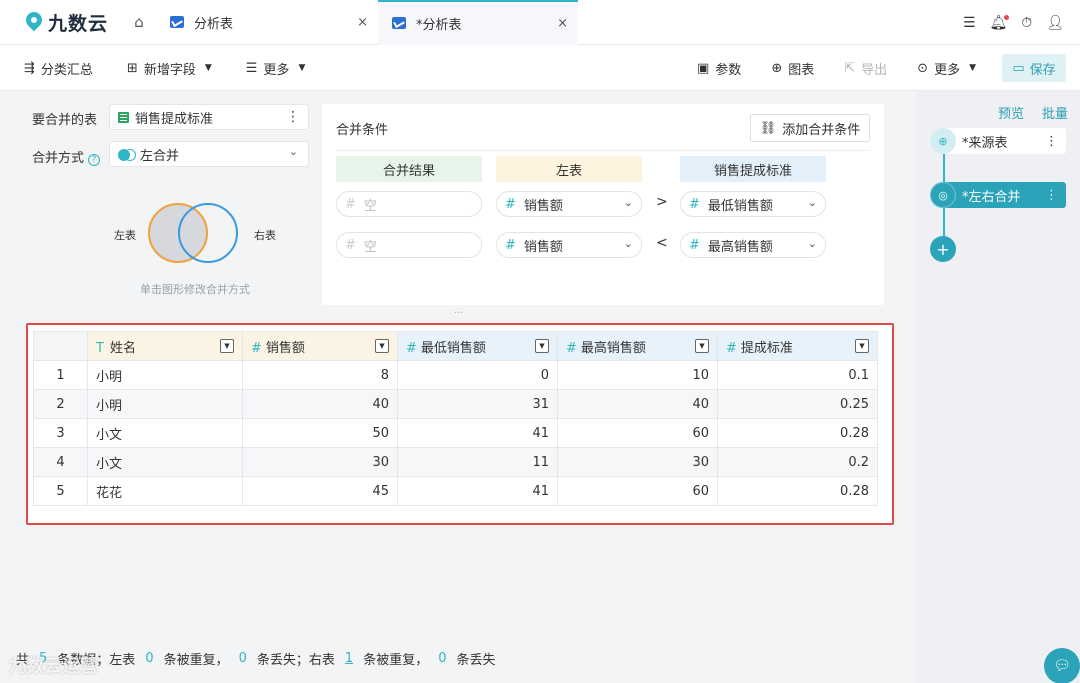 Image resolution: width=1080 pixels, height=683 pixels. I want to click on left-field-select-2: # 销售额 ⌄, so click(569, 245).